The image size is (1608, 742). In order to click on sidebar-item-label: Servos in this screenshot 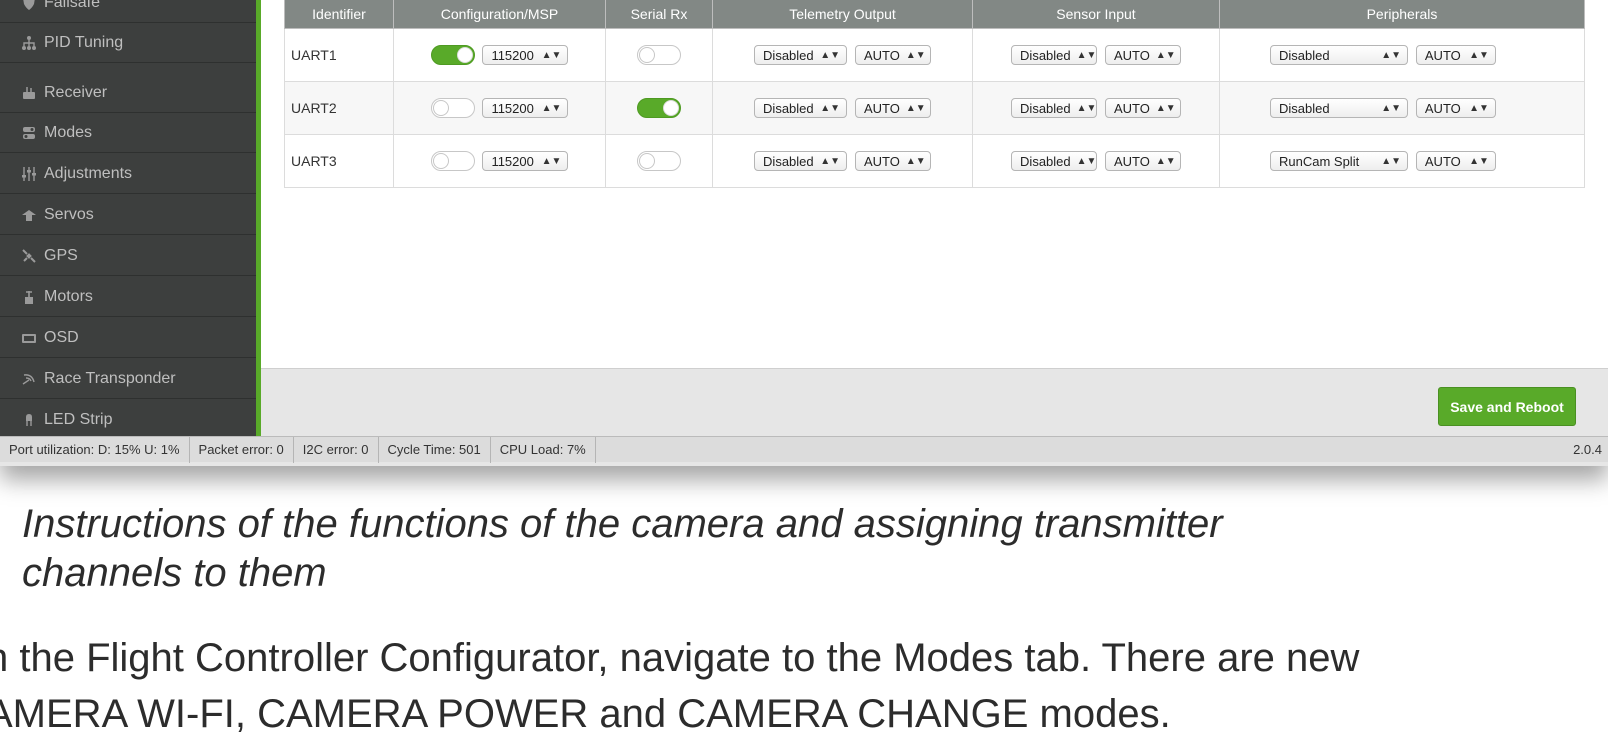, I will do `click(69, 214)`.